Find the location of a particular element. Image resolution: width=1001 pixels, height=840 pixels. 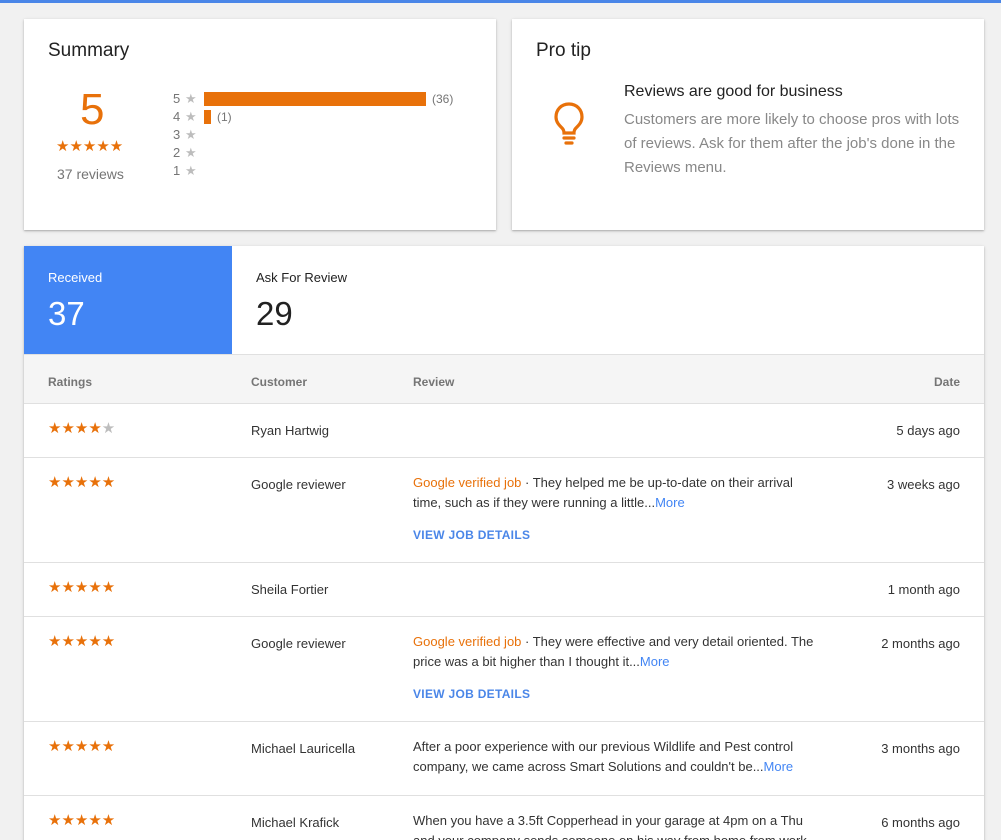

summary-title: Summary is located at coordinates (89, 50).